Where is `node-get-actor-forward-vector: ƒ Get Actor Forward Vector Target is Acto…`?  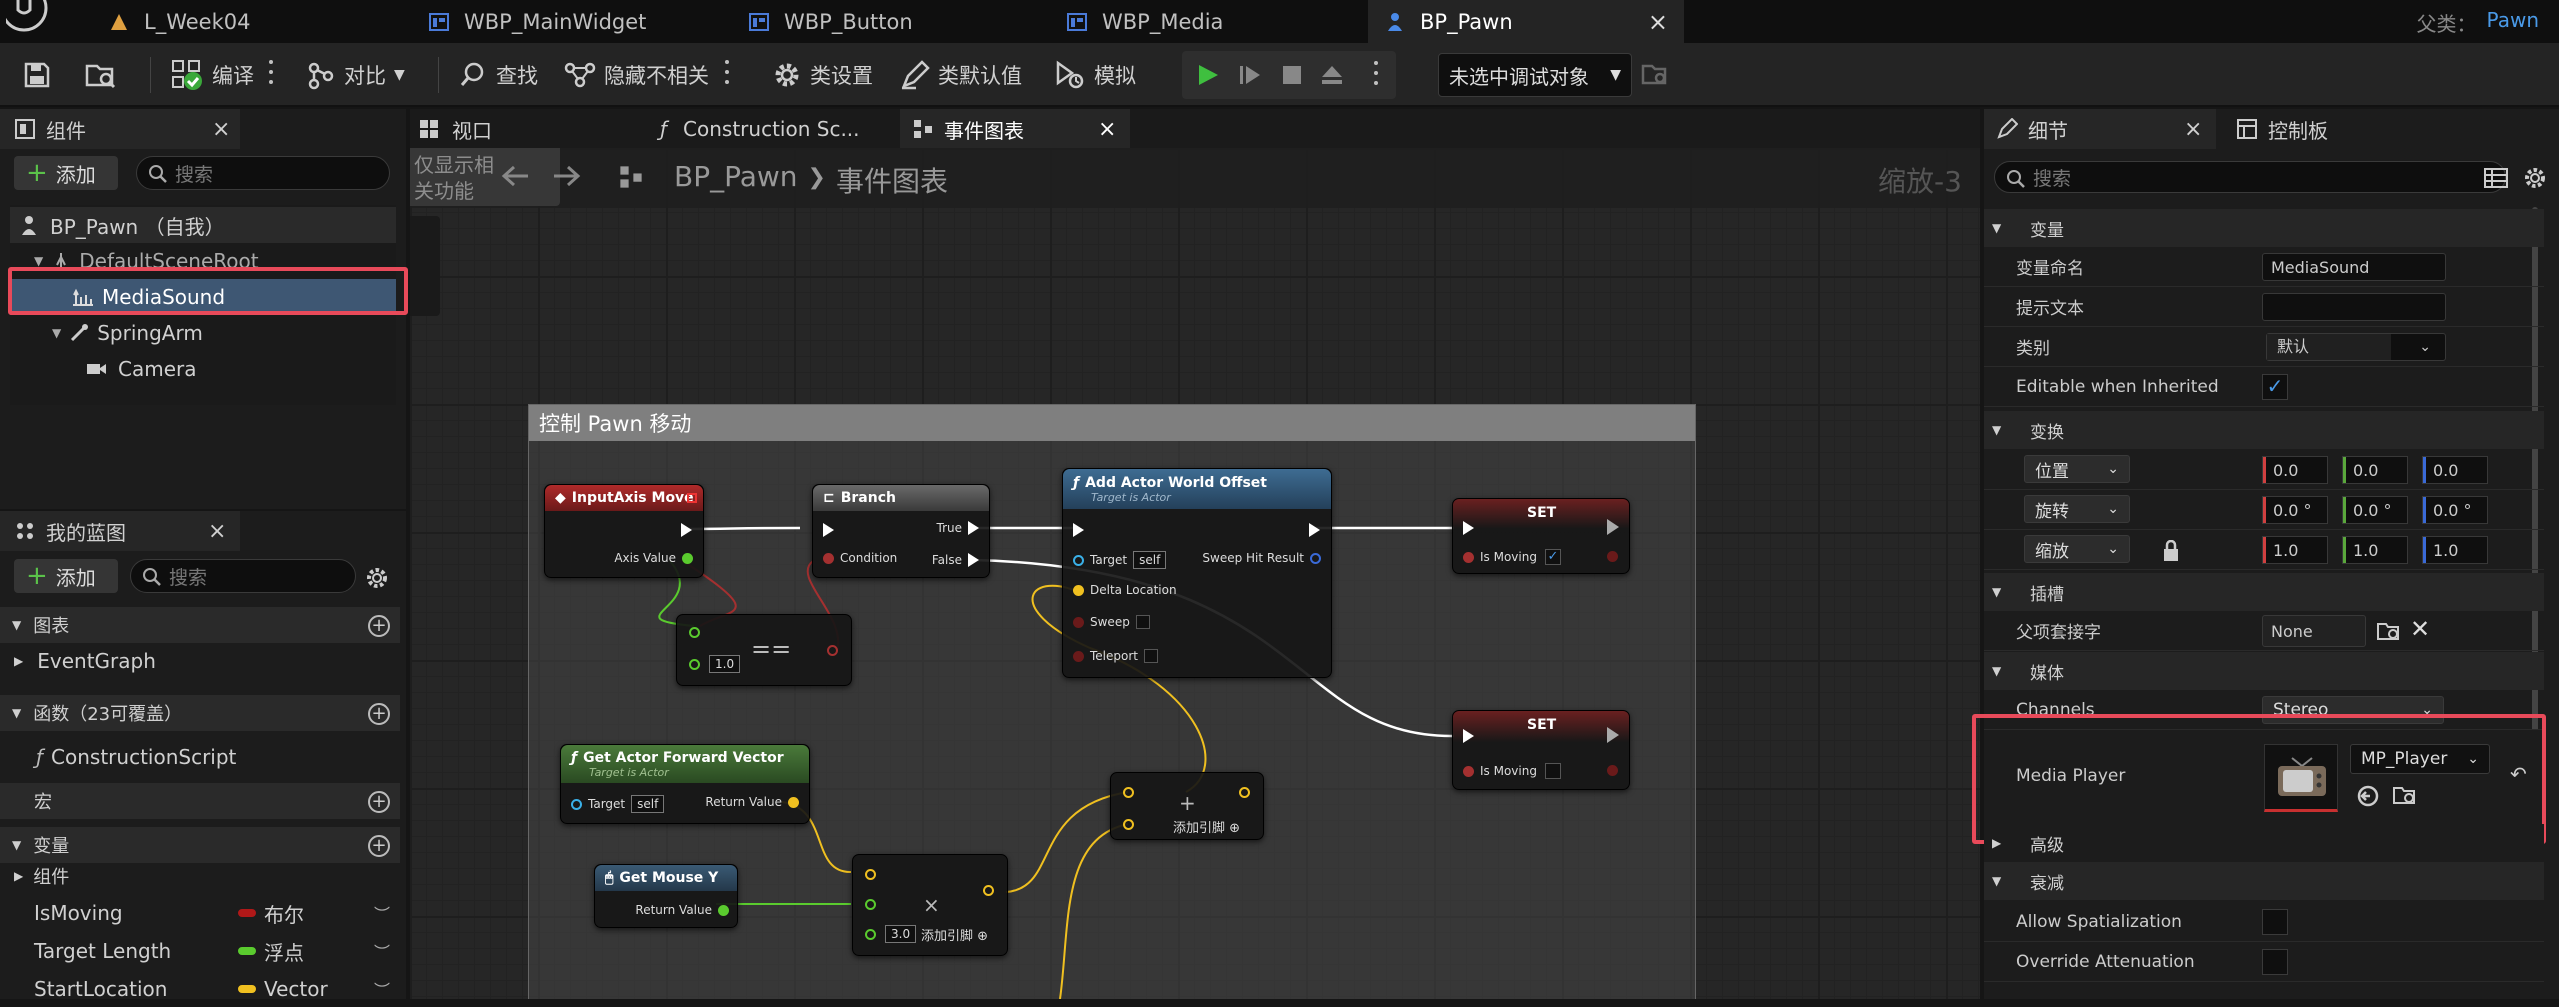
node-get-actor-forward-vector: ƒ Get Actor Forward Vector Target is Acto… is located at coordinates (685, 784).